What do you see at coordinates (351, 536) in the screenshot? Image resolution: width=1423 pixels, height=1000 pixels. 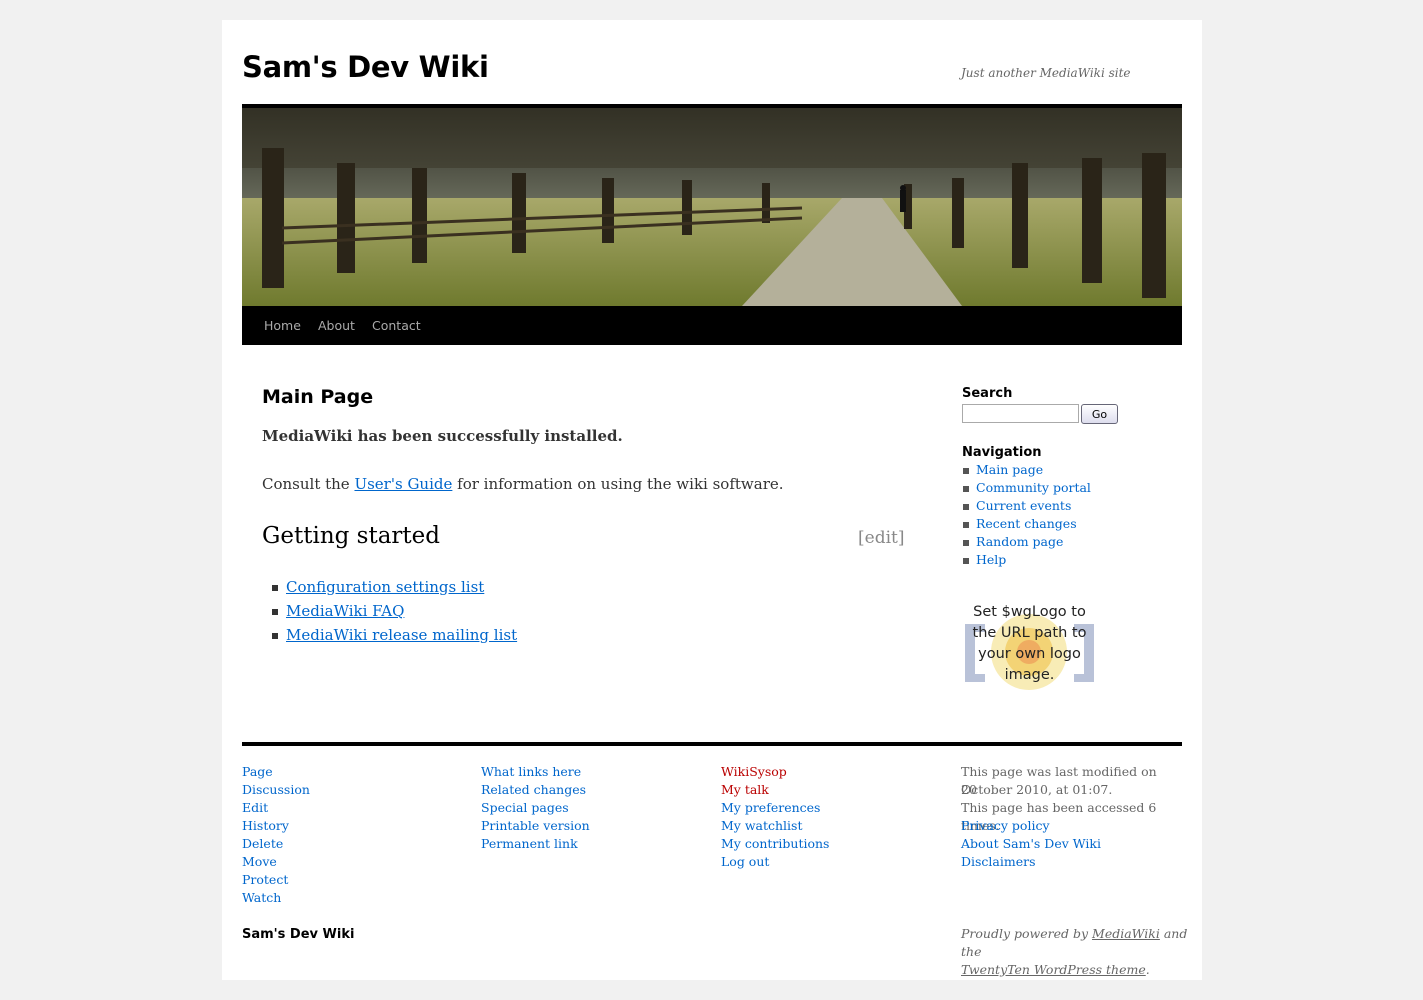 I see `section-heading: Getting started` at bounding box center [351, 536].